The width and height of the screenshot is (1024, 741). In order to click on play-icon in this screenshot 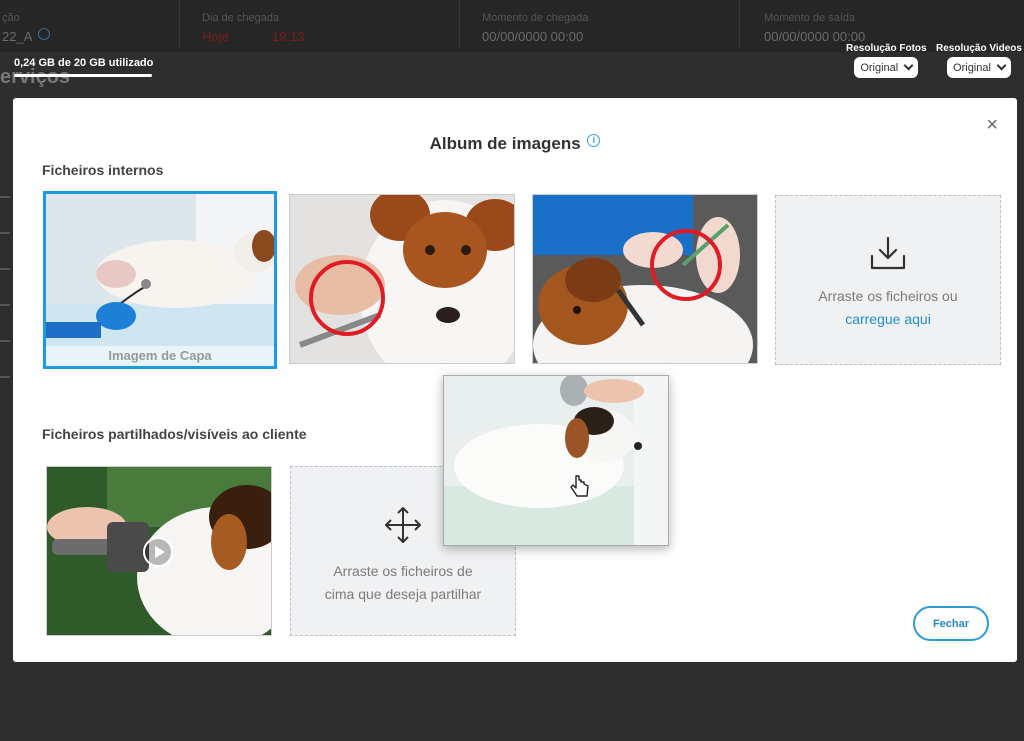, I will do `click(158, 552)`.